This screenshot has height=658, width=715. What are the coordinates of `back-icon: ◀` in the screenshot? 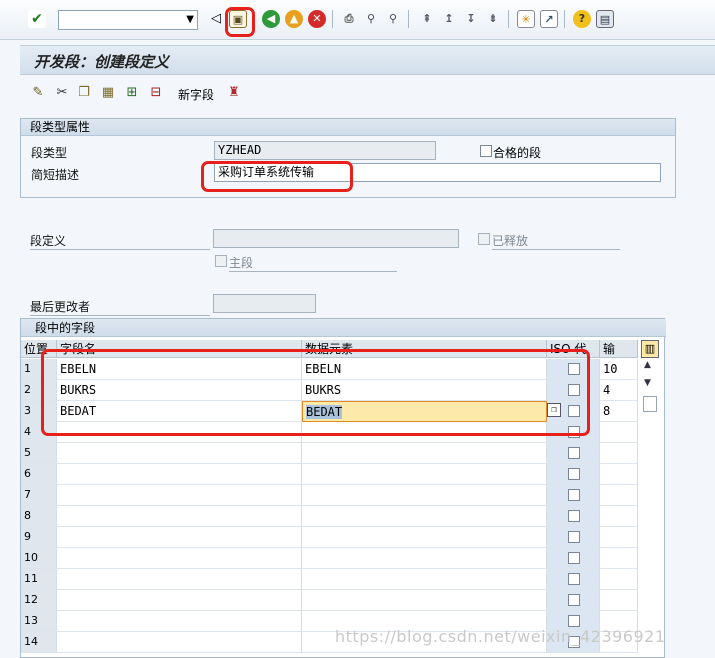 It's located at (271, 19).